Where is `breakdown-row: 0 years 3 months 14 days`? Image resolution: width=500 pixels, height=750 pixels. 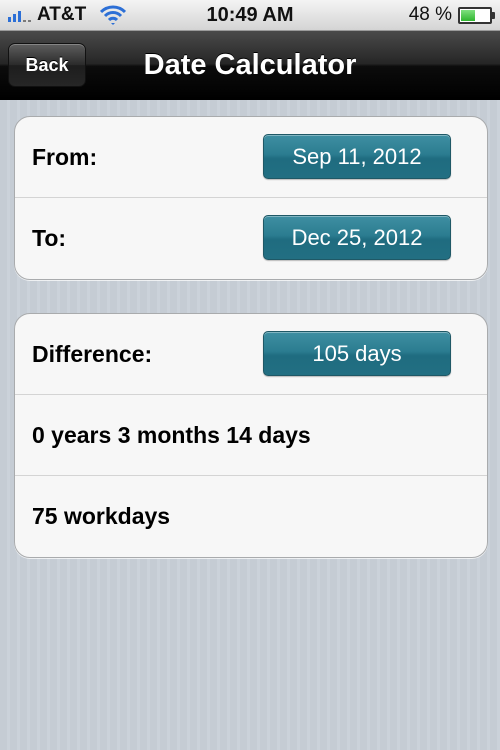
breakdown-row: 0 years 3 months 14 days is located at coordinates (251, 435).